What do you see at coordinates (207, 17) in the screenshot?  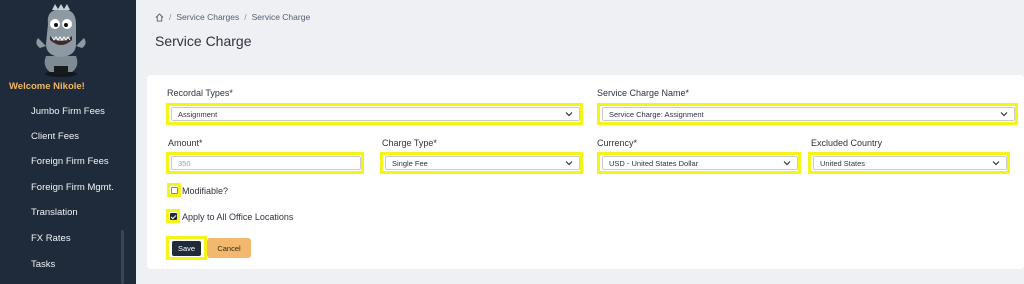 I see `breadcrumb-service-charges: Service Charges` at bounding box center [207, 17].